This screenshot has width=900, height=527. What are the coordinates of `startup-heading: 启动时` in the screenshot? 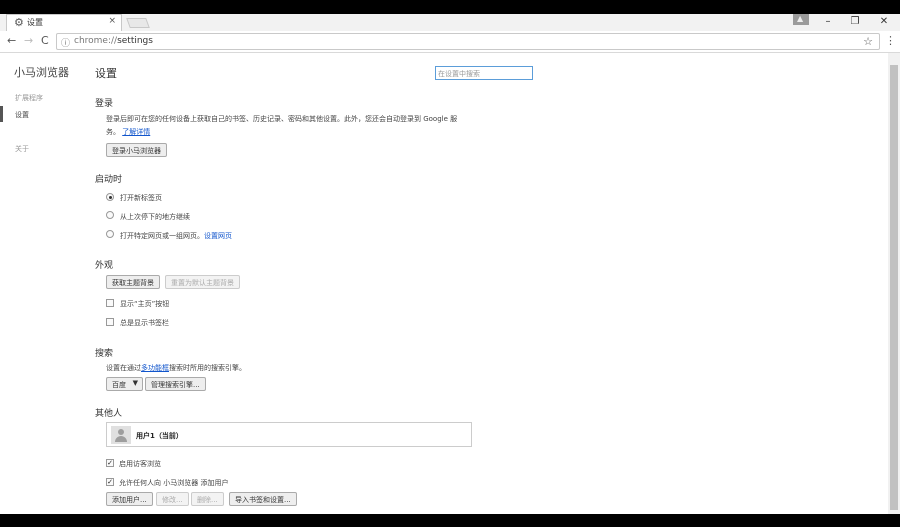 It's located at (109, 180).